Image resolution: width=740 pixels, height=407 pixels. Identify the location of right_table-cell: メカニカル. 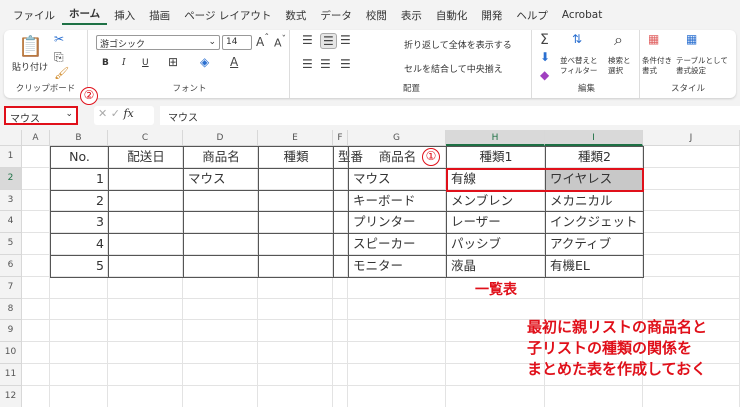
(594, 201).